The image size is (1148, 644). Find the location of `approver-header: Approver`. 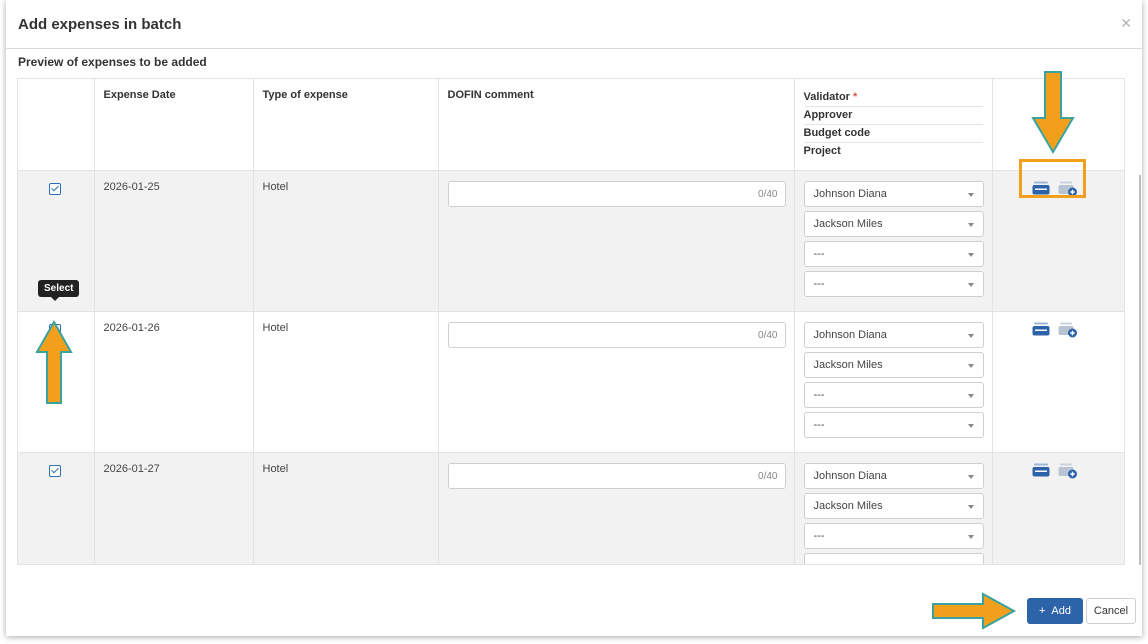

approver-header: Approver is located at coordinates (893, 116).